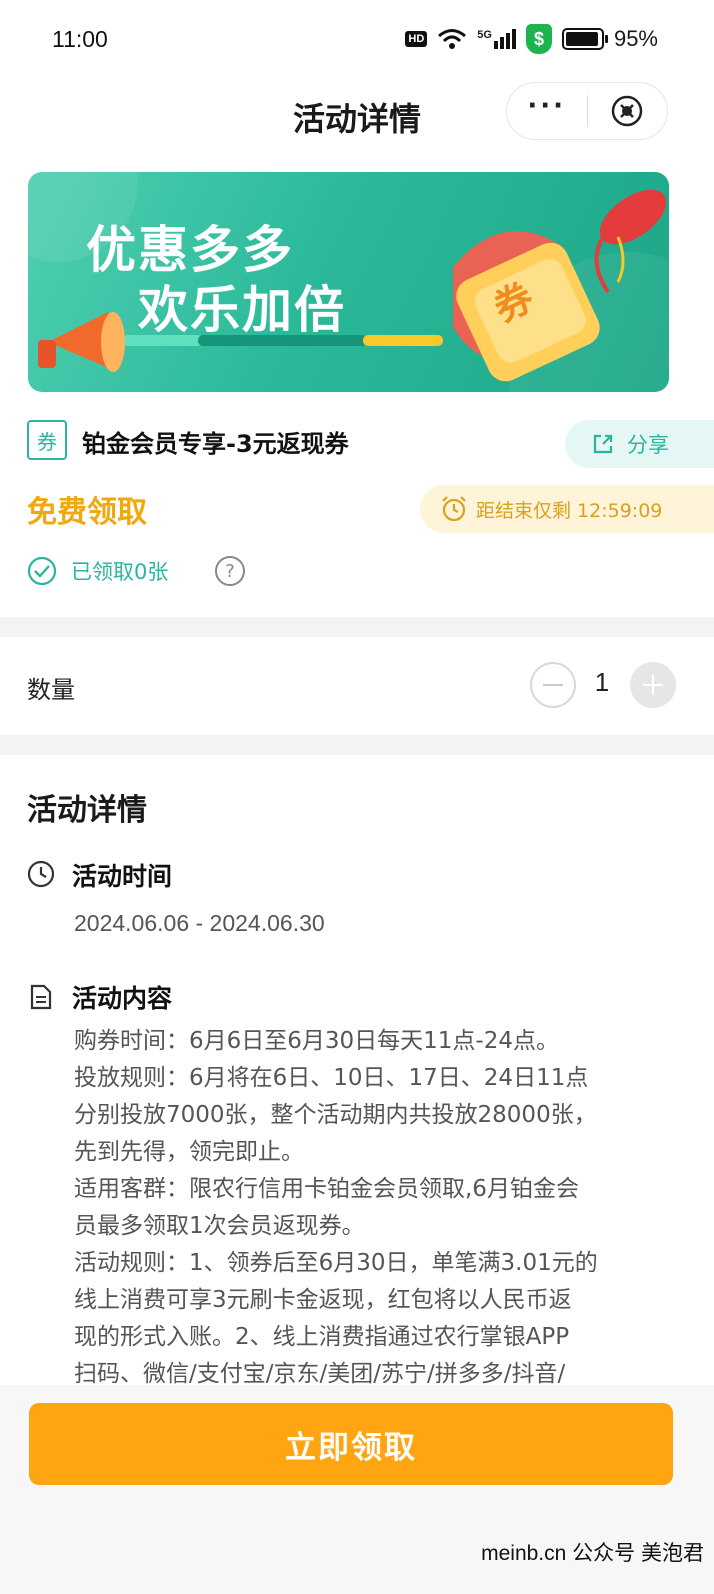  I want to click on content-line: 投放规则：6月将在6日、10日、17日、24日11点, so click(331, 1078).